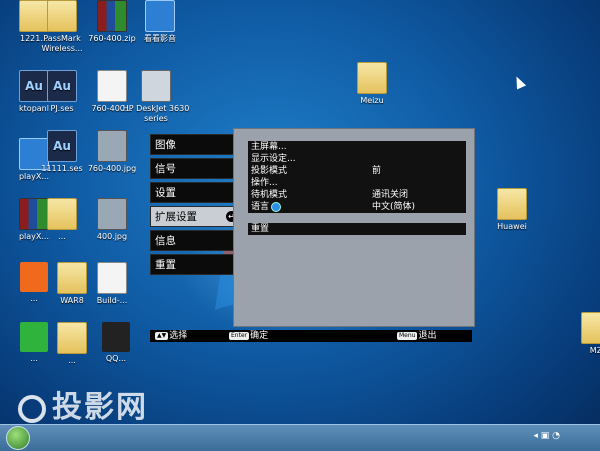  I want to click on desktop-icon: Meizu, so click(372, 84).